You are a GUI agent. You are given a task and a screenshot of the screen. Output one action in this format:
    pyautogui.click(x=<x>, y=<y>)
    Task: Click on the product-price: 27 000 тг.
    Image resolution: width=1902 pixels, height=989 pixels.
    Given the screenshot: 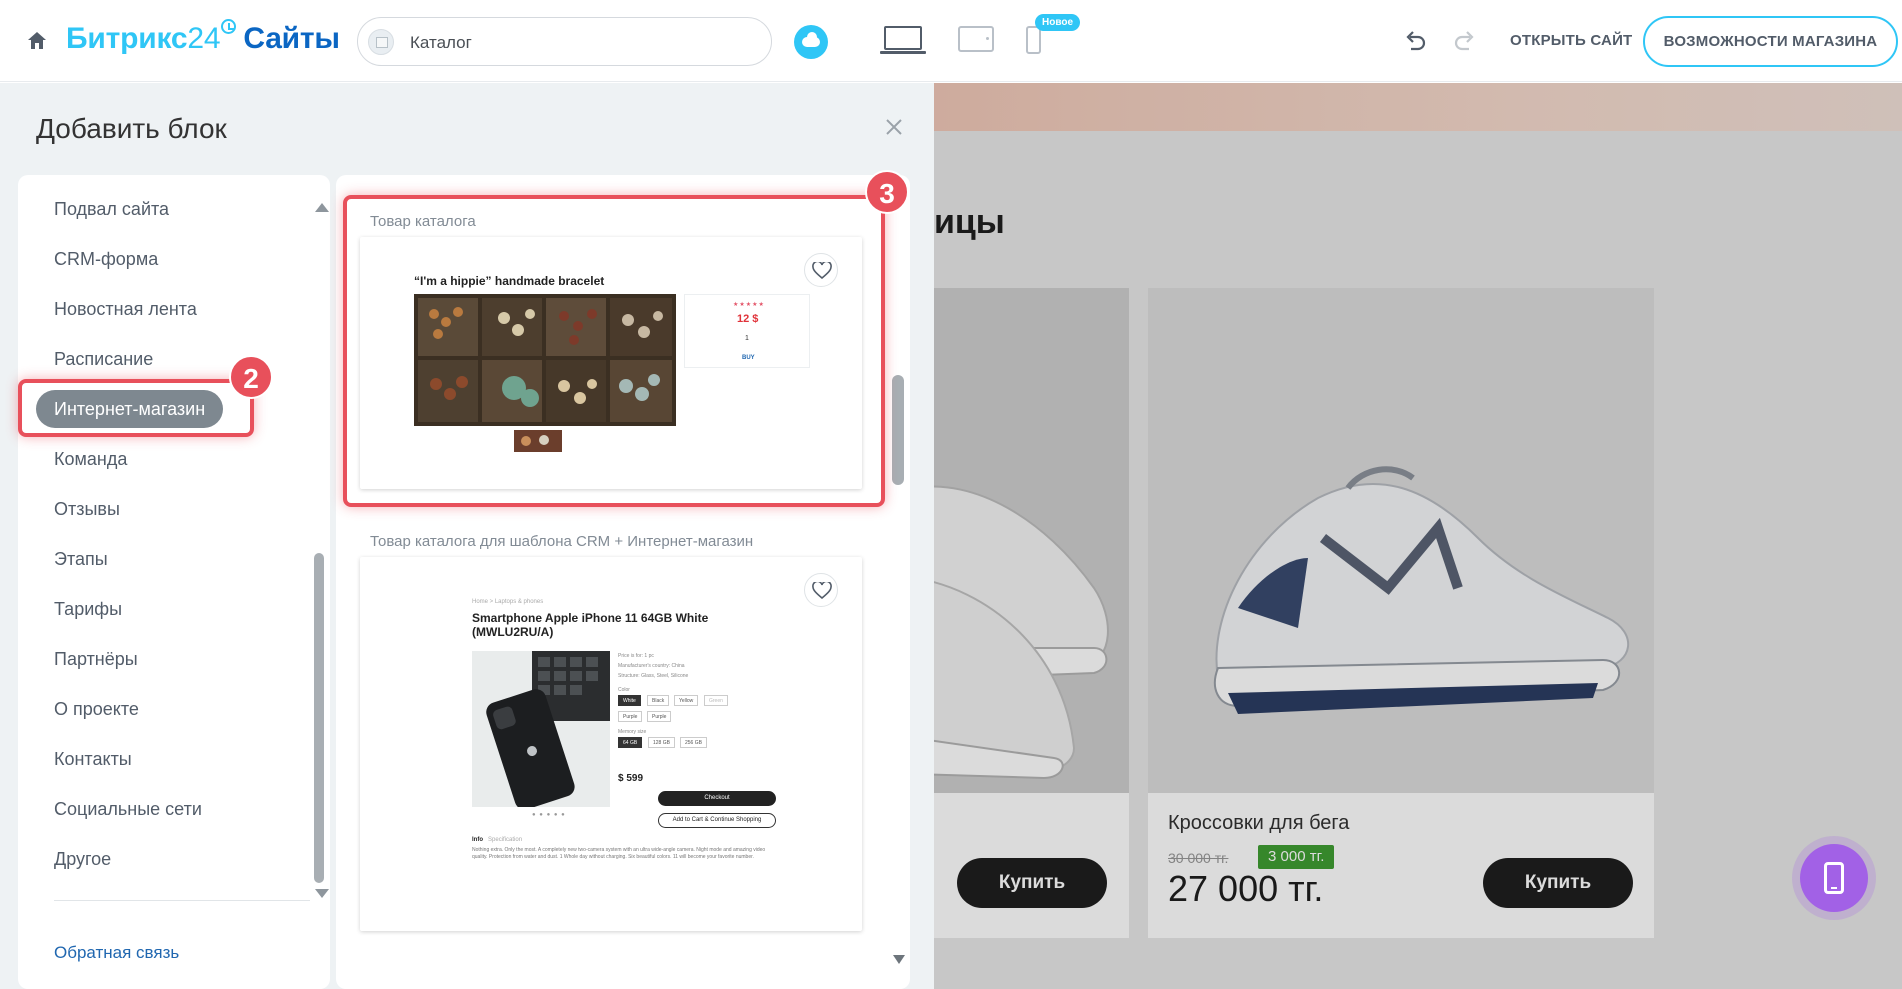 What is the action you would take?
    pyautogui.click(x=1246, y=888)
    